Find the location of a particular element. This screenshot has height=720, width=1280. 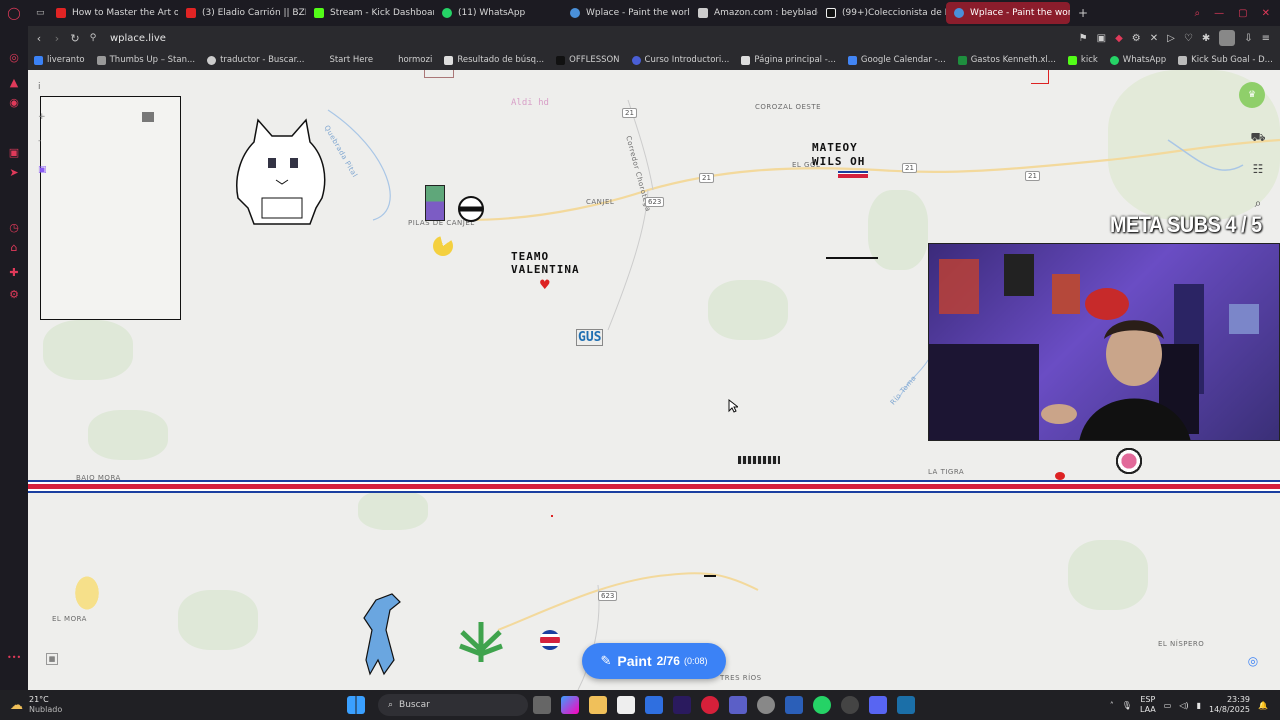

user-avatar: ♛ is located at coordinates (1252, 95).